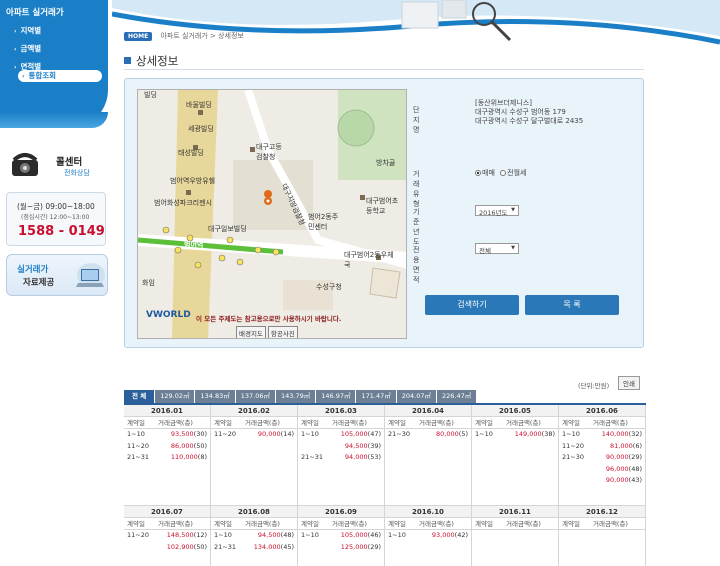  I want to click on title-divider, so click(384, 69).